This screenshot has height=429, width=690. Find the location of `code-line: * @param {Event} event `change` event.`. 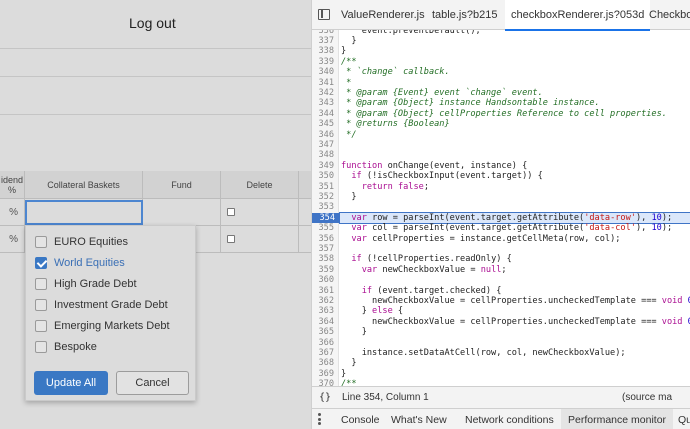

code-line: * @param {Event} event `change` event. is located at coordinates (442, 93).